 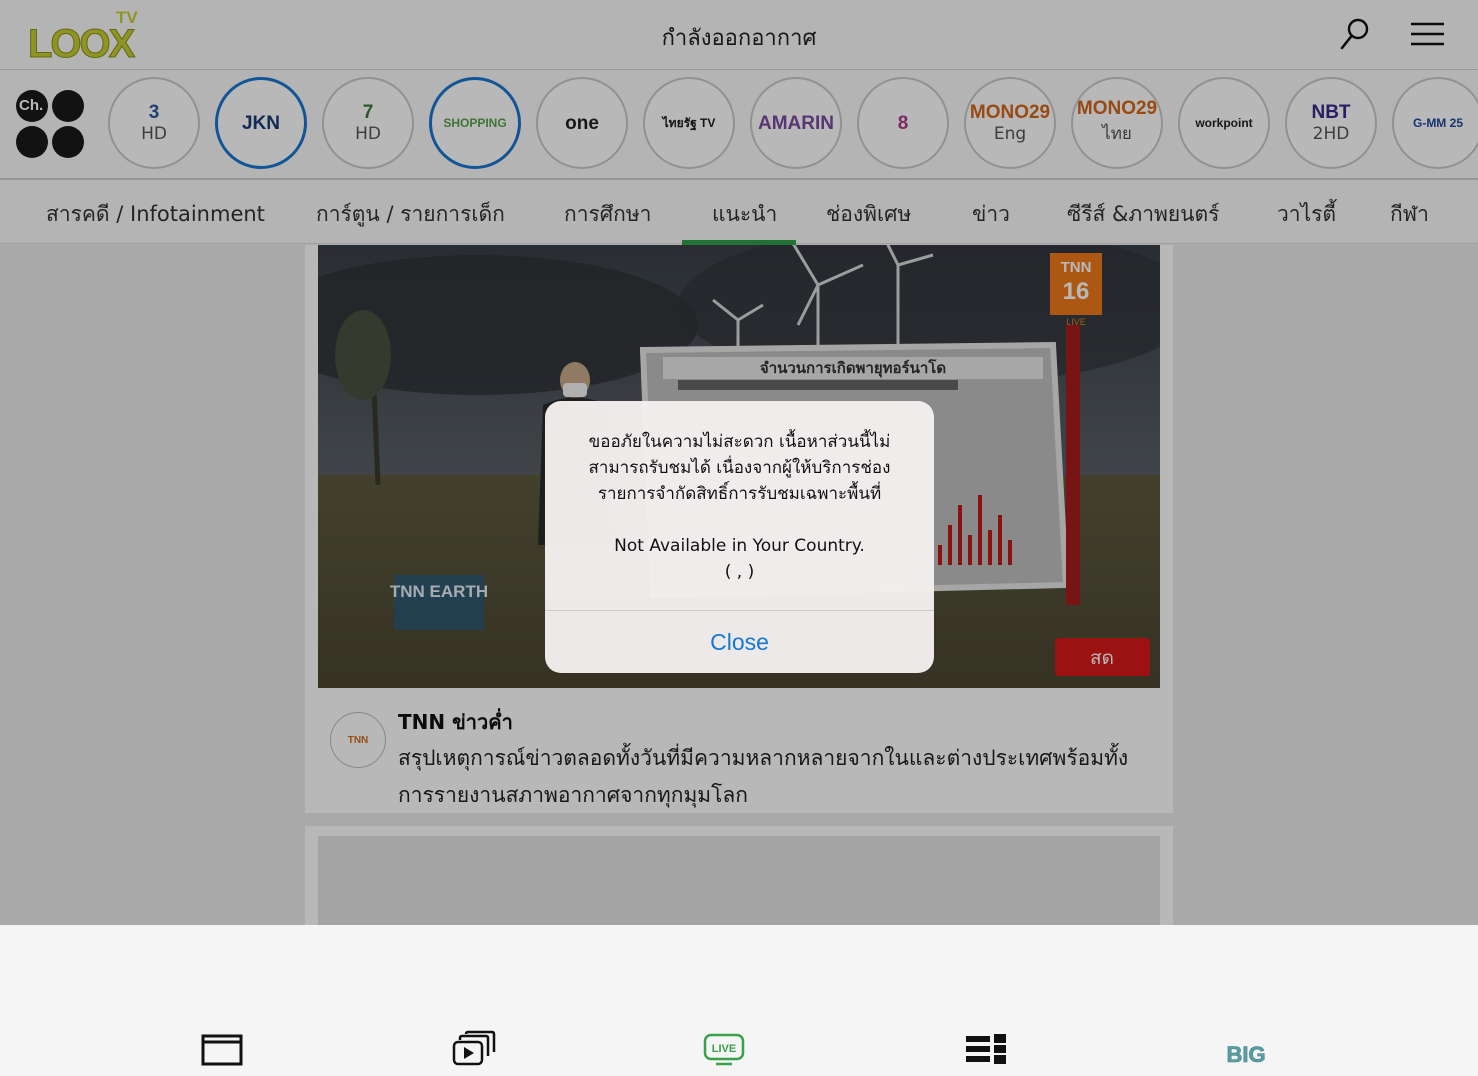 What do you see at coordinates (739, 642) in the screenshot?
I see `close-button: Close` at bounding box center [739, 642].